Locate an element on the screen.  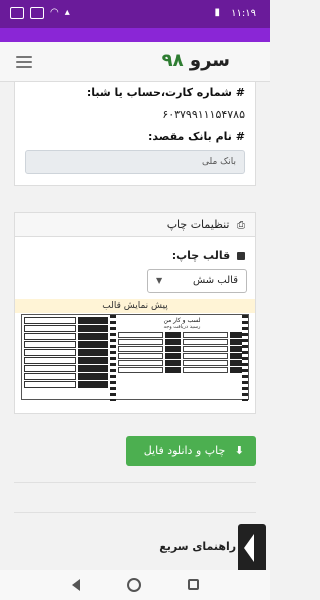
wifi-icon: ◠ is located at coordinates (54, 12).